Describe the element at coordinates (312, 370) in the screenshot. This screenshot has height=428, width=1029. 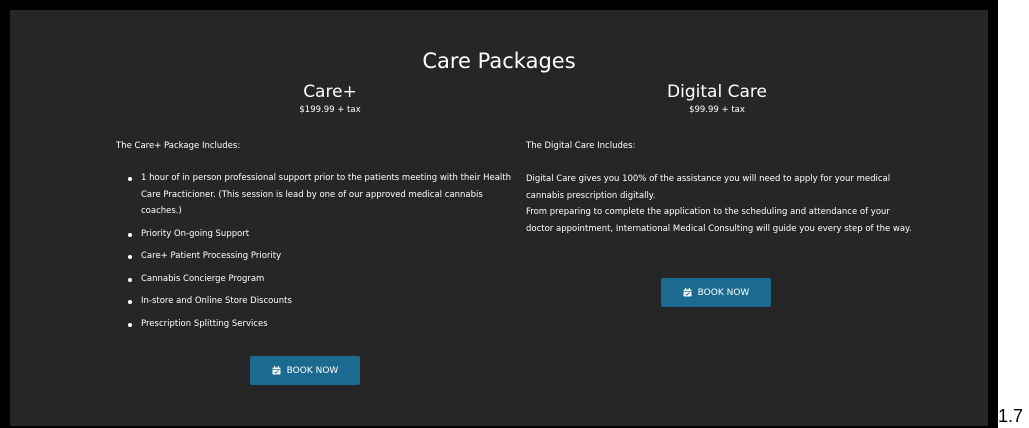
I see `care-plus-book-now-label: BOOK NOW` at that location.